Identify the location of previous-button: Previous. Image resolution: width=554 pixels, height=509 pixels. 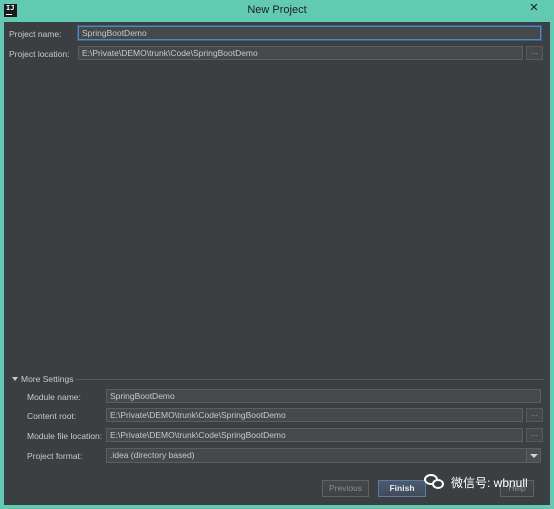
(345, 488).